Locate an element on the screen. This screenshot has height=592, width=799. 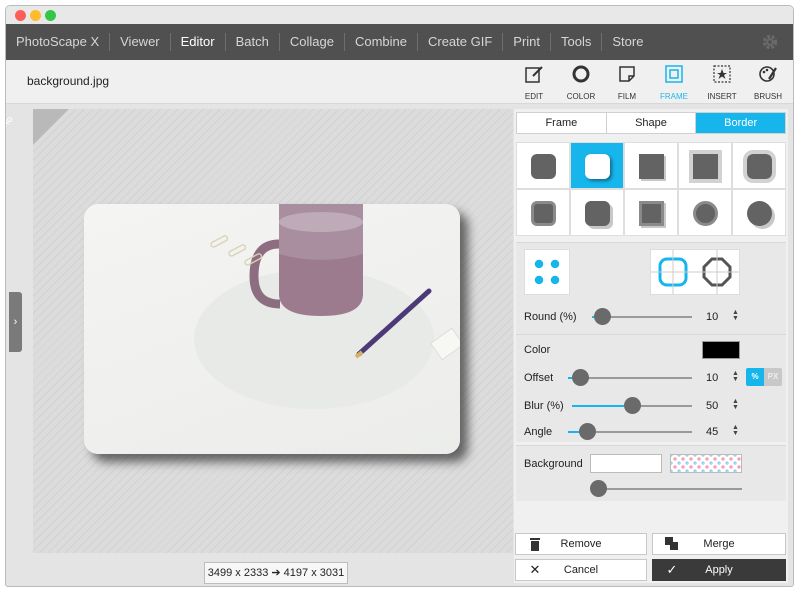
background-color-swatch is located at coordinates (626, 463).